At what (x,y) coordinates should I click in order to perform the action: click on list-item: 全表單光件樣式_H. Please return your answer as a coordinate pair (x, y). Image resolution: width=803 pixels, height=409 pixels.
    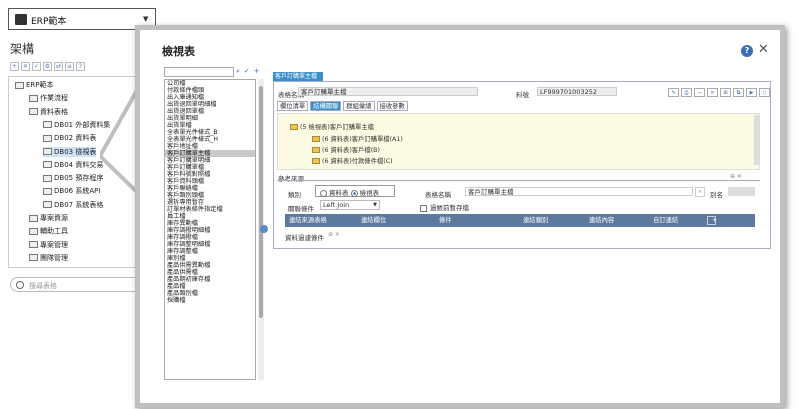
    Looking at the image, I should click on (210, 139).